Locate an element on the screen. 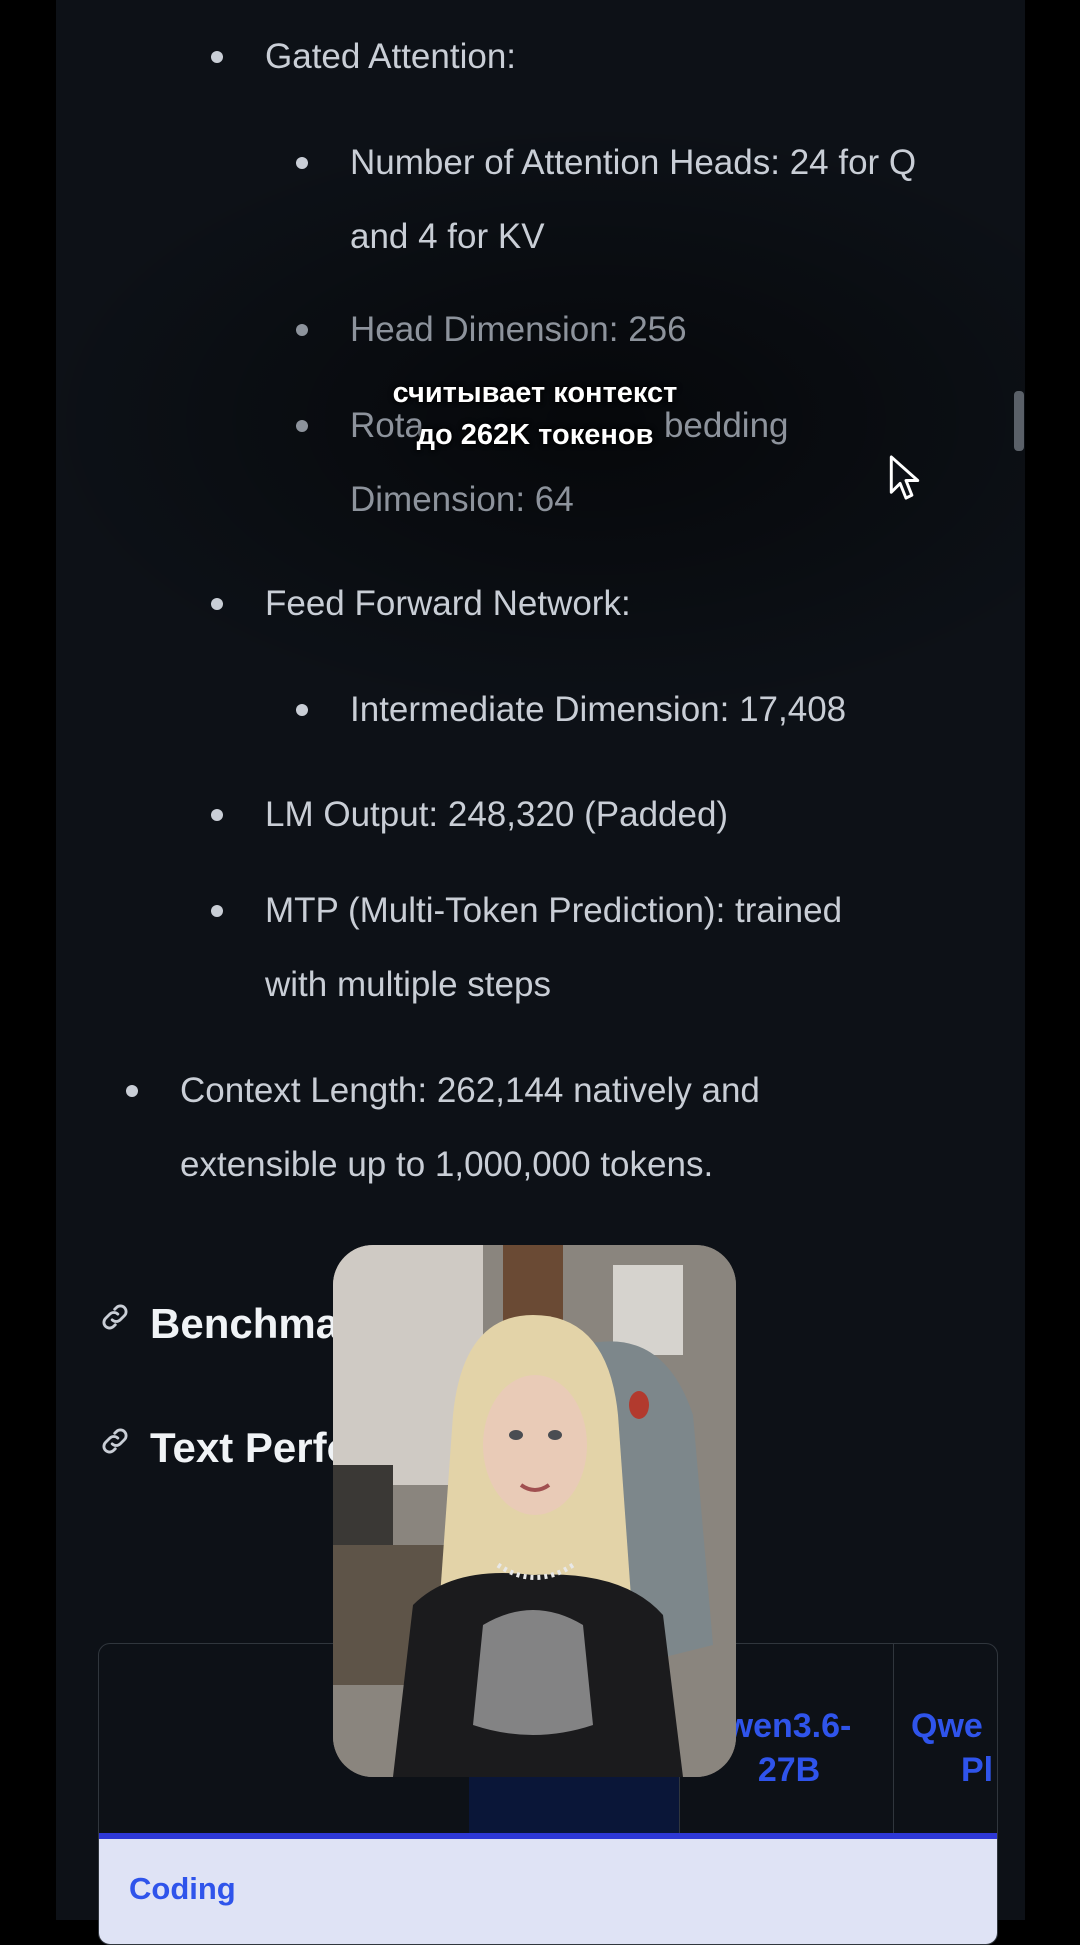  list-item-ffn: Feed Forward Network: is located at coordinates (598, 604).